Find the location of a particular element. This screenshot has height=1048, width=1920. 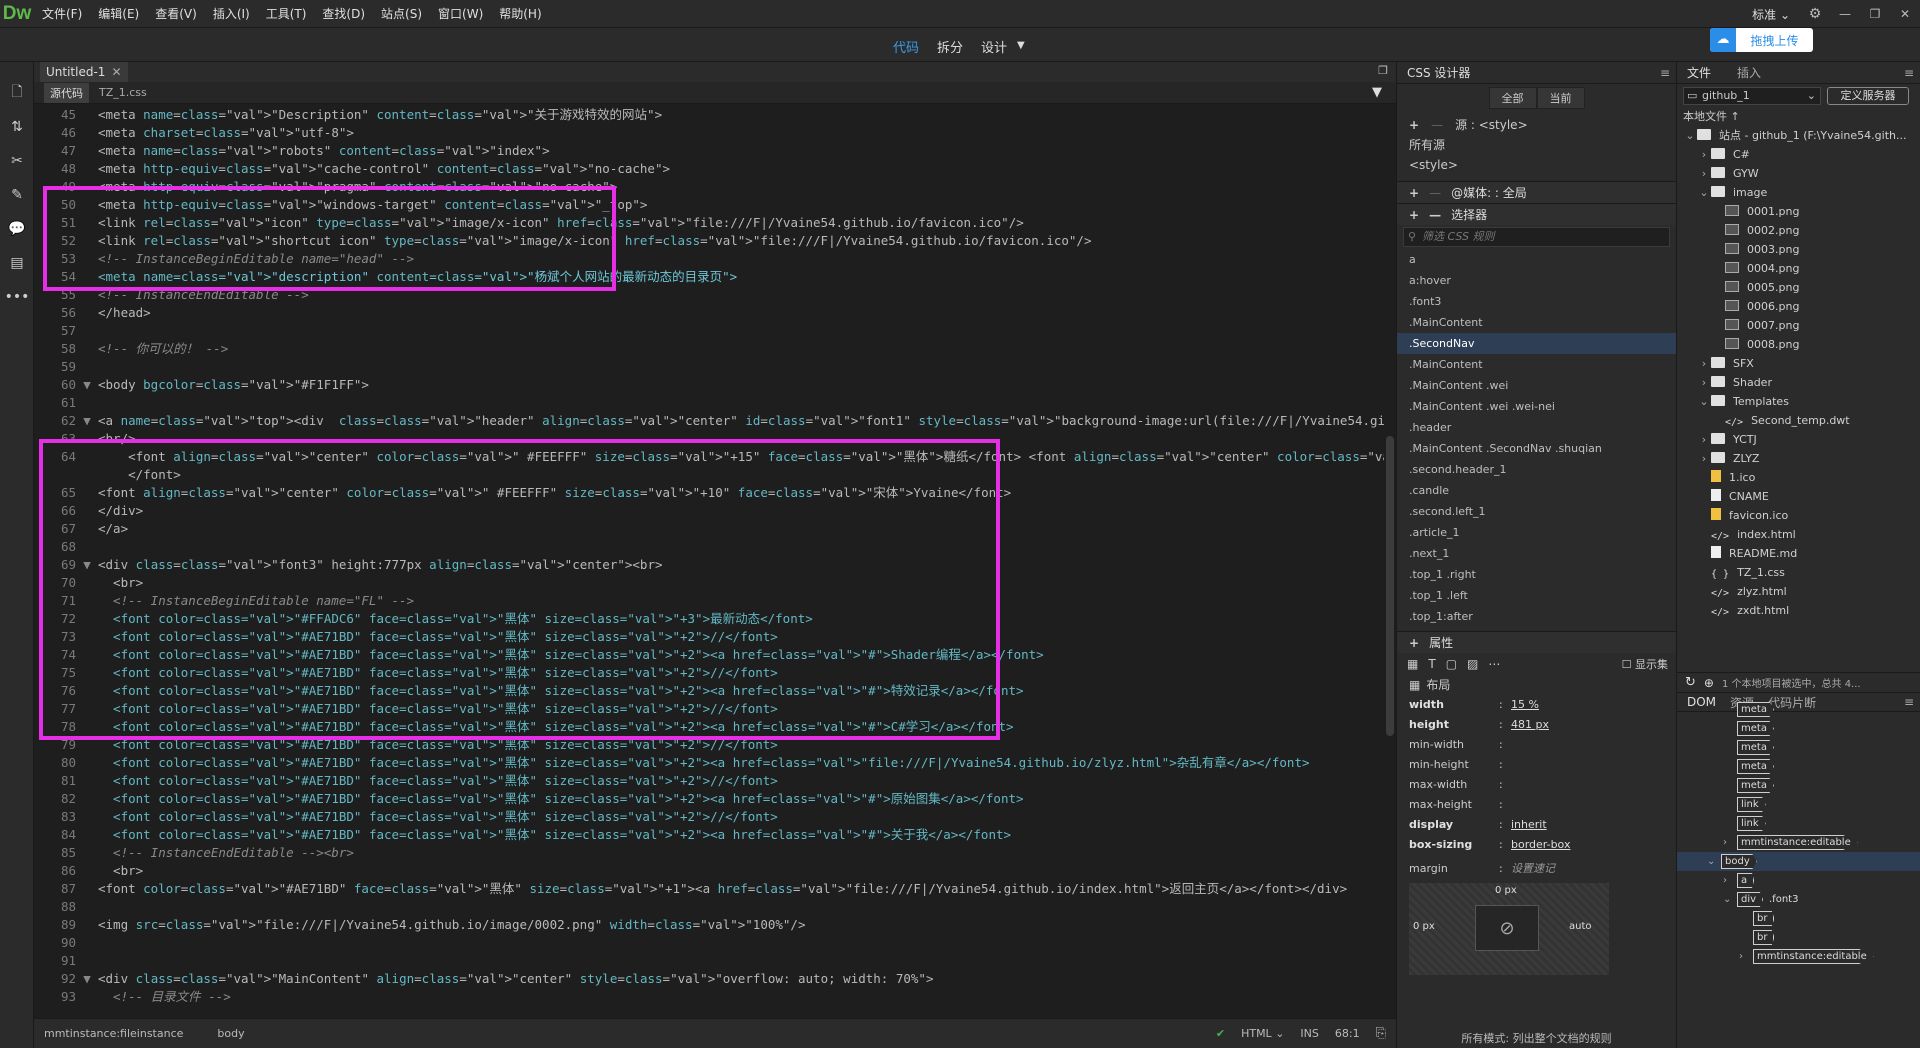

css-selector-item: .MainContent .SecondNav .shuqian is located at coordinates (1536, 448).